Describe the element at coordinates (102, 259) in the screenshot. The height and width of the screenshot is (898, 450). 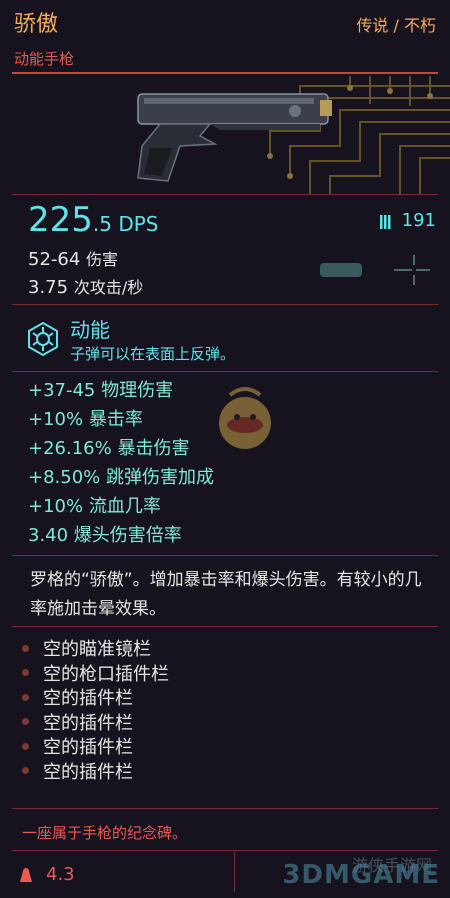
I see `damage-unit: 伤害` at that location.